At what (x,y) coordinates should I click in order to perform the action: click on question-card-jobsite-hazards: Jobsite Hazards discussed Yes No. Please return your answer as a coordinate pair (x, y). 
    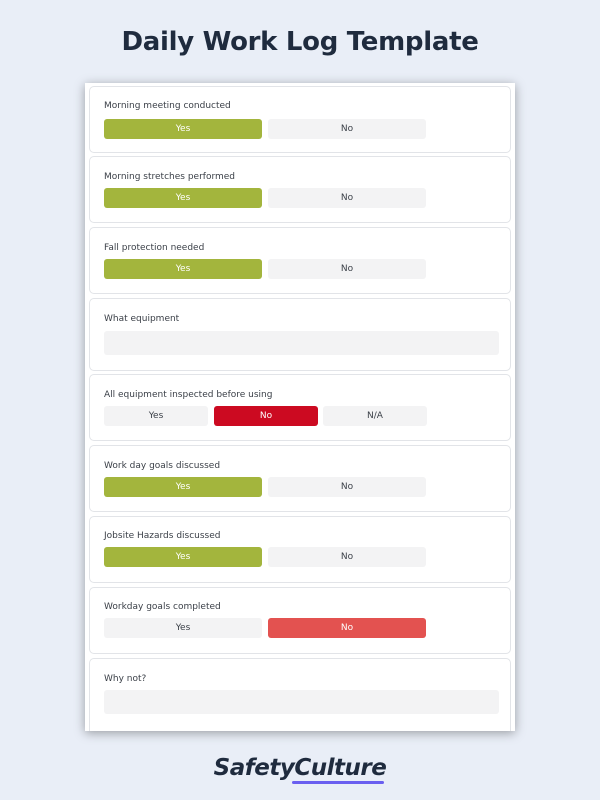
    Looking at the image, I should click on (300, 549).